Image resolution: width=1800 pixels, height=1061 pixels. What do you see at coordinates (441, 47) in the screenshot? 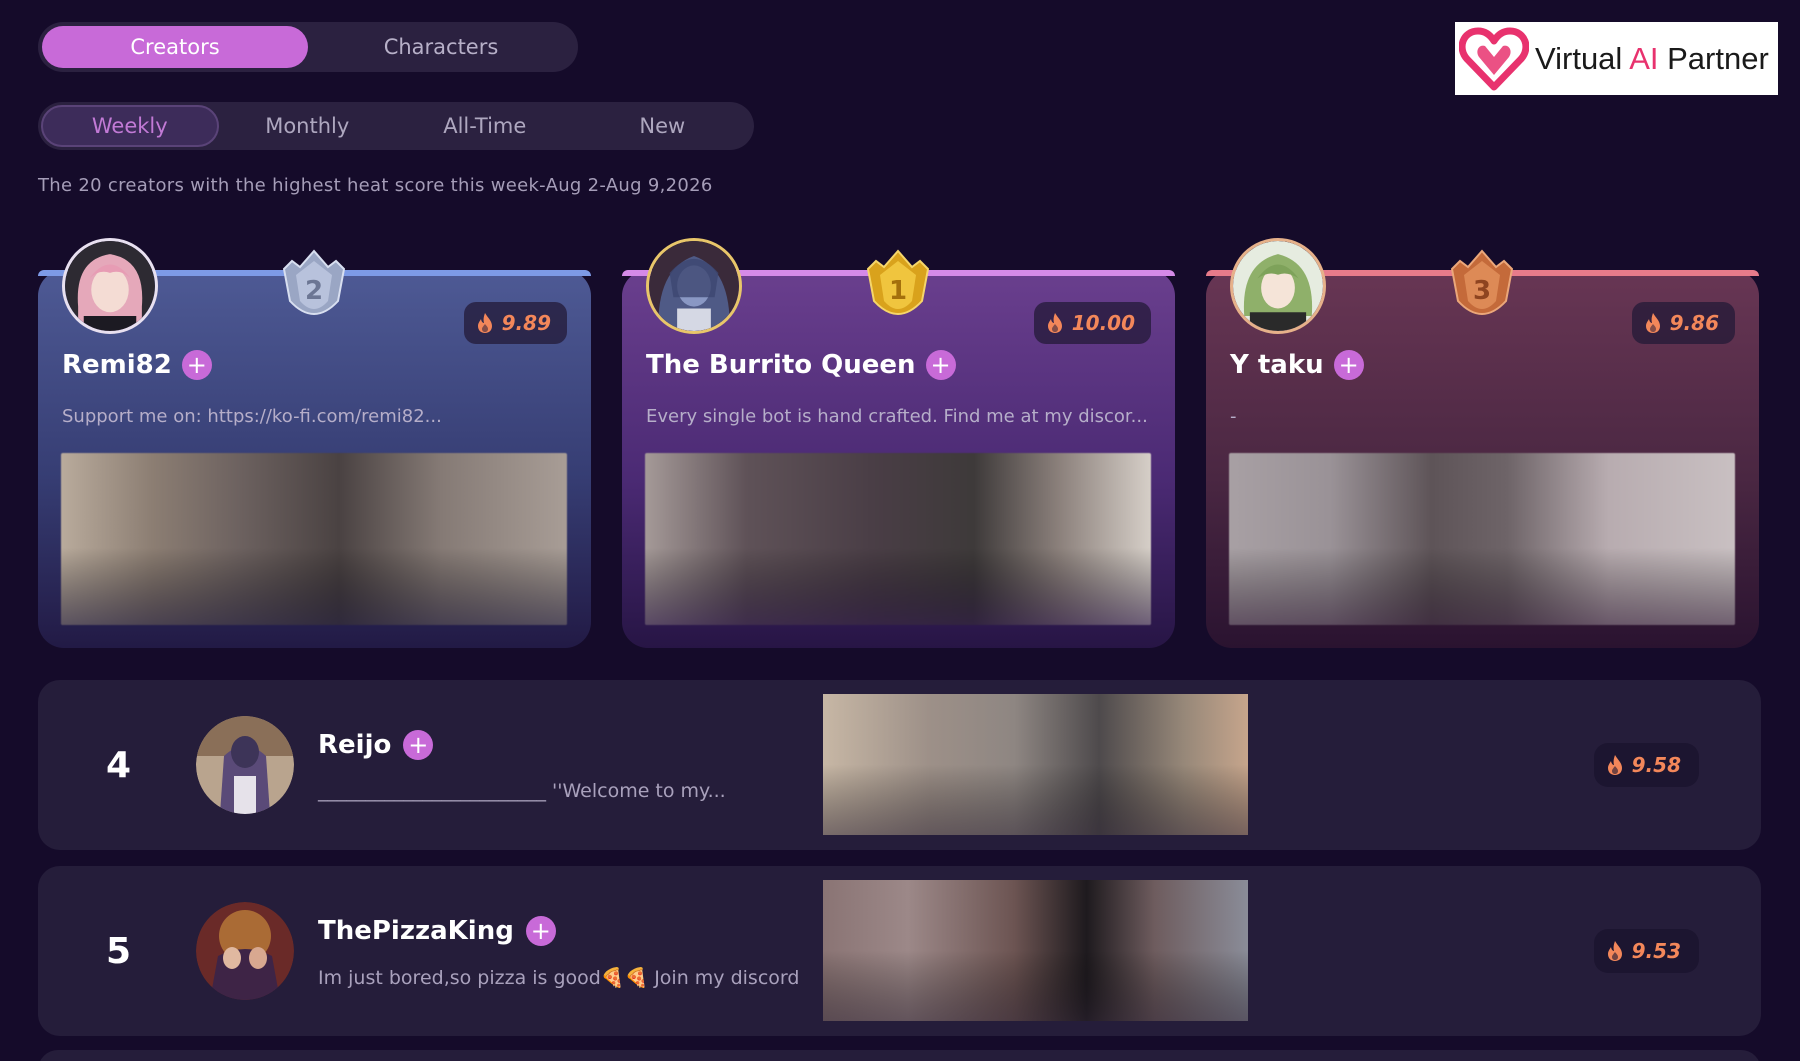
I see `tab-characters: Characters` at bounding box center [441, 47].